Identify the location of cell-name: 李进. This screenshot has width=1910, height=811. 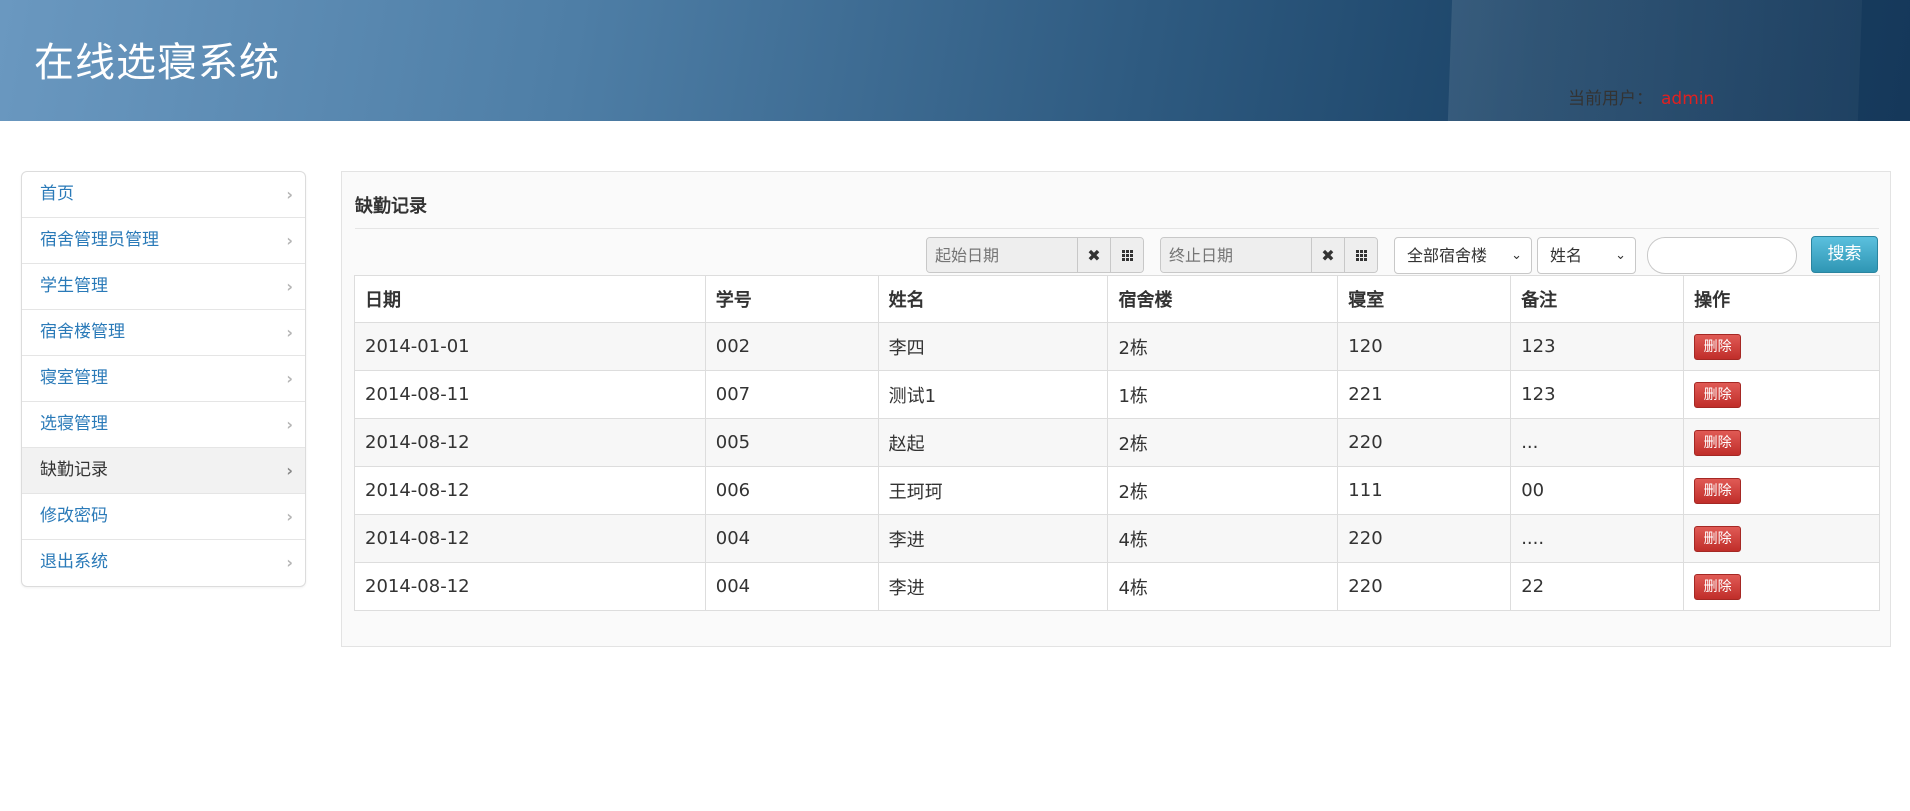
(992, 586).